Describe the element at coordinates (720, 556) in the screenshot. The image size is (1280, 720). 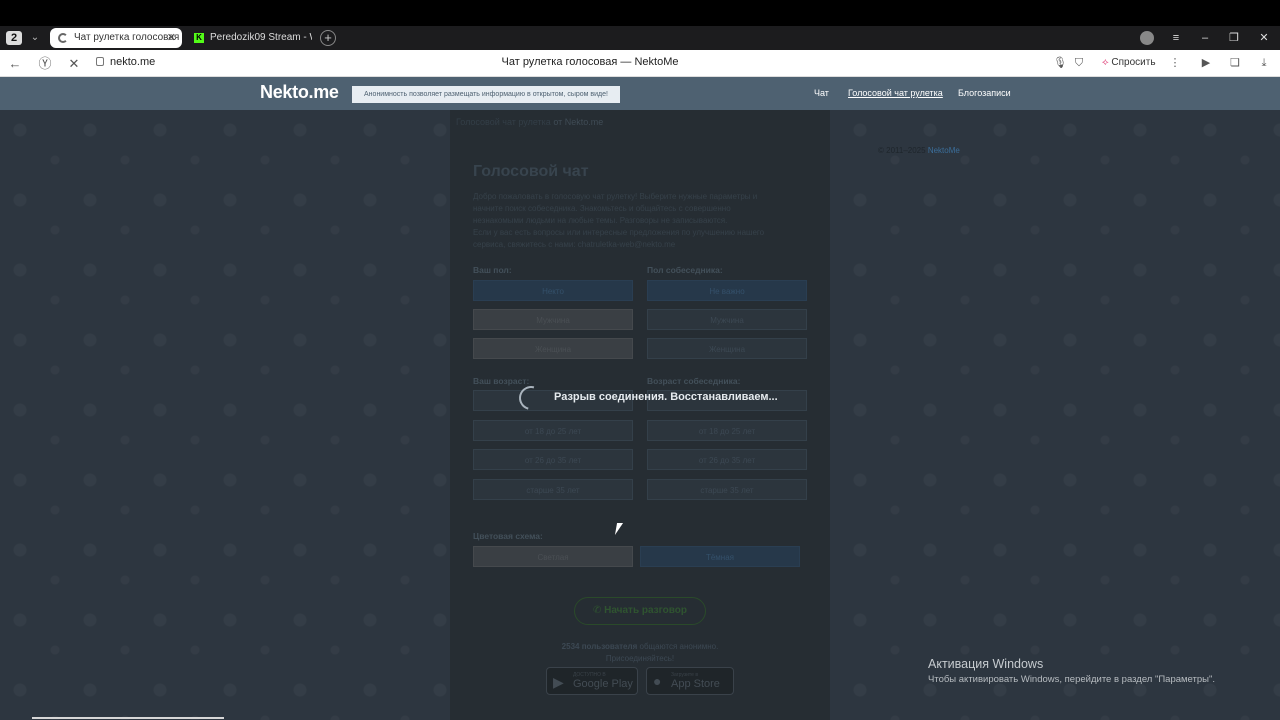
I see `theme-dark-option: Тёмная` at that location.